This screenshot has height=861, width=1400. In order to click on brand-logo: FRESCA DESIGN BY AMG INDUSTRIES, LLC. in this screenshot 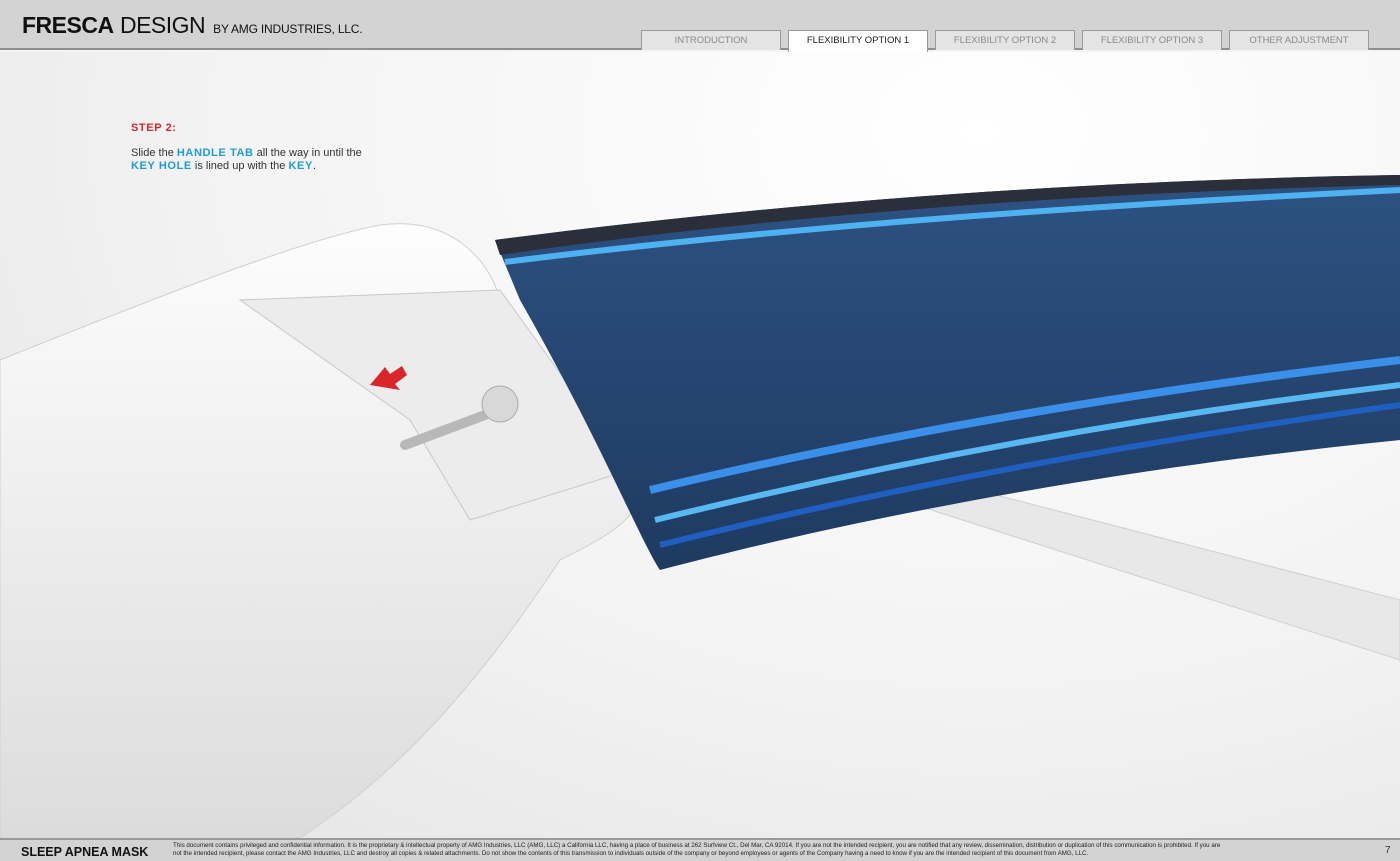, I will do `click(192, 25)`.